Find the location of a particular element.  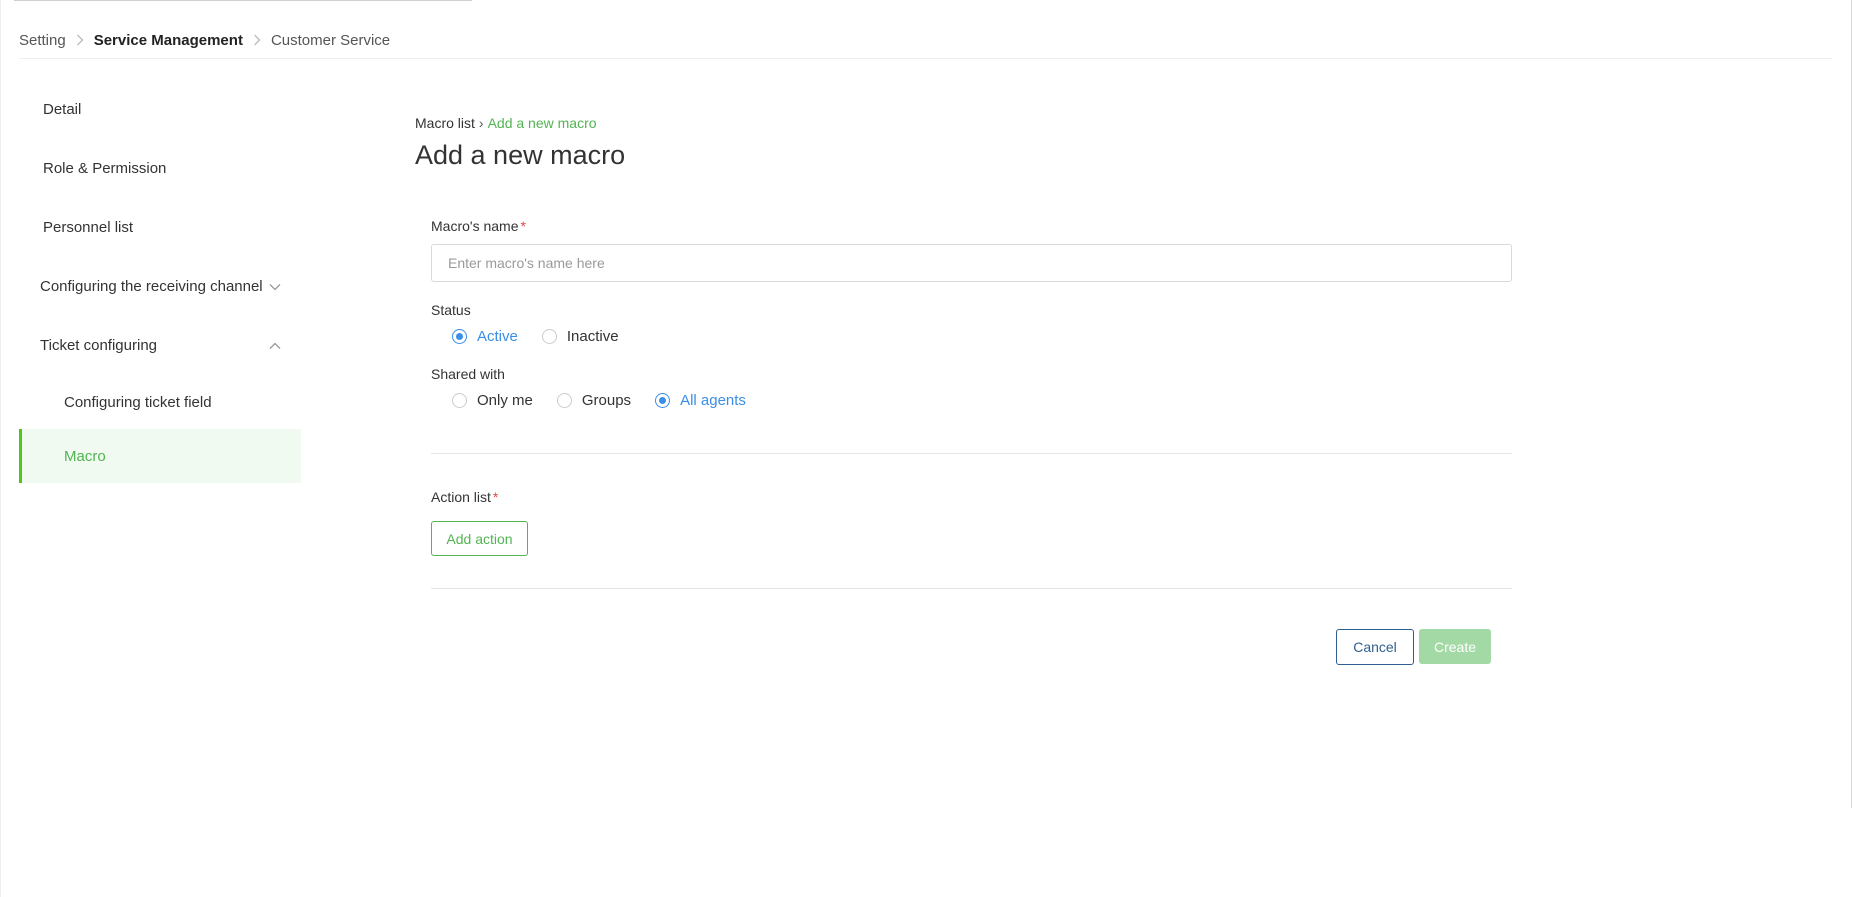

top-scroll-indicator is located at coordinates (243, 0).